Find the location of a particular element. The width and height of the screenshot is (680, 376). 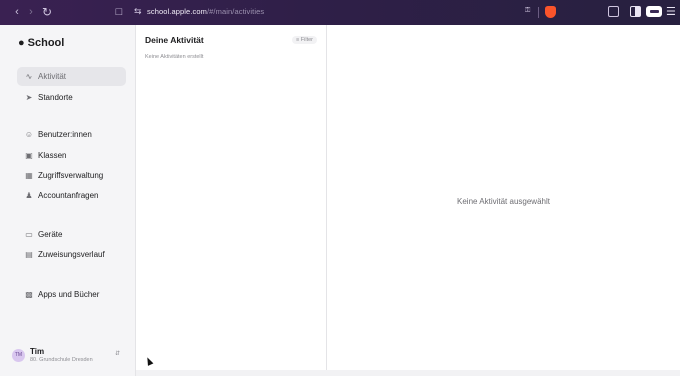

avatar: TM is located at coordinates (18, 355).